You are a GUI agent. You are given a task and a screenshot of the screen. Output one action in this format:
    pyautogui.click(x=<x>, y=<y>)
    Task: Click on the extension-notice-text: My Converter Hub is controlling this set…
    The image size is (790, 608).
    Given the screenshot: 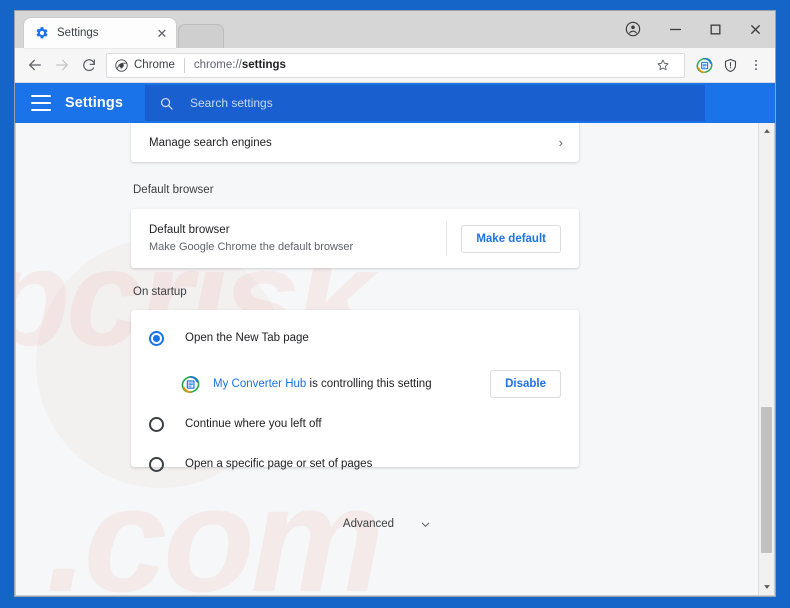 What is the action you would take?
    pyautogui.click(x=351, y=384)
    